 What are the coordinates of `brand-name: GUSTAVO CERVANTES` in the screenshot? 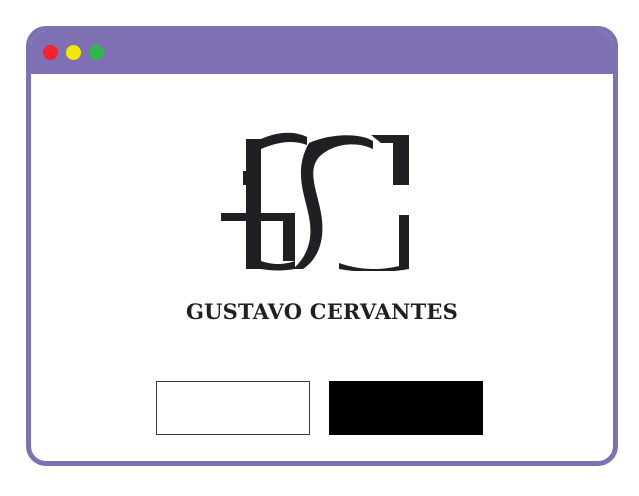 It's located at (322, 311).